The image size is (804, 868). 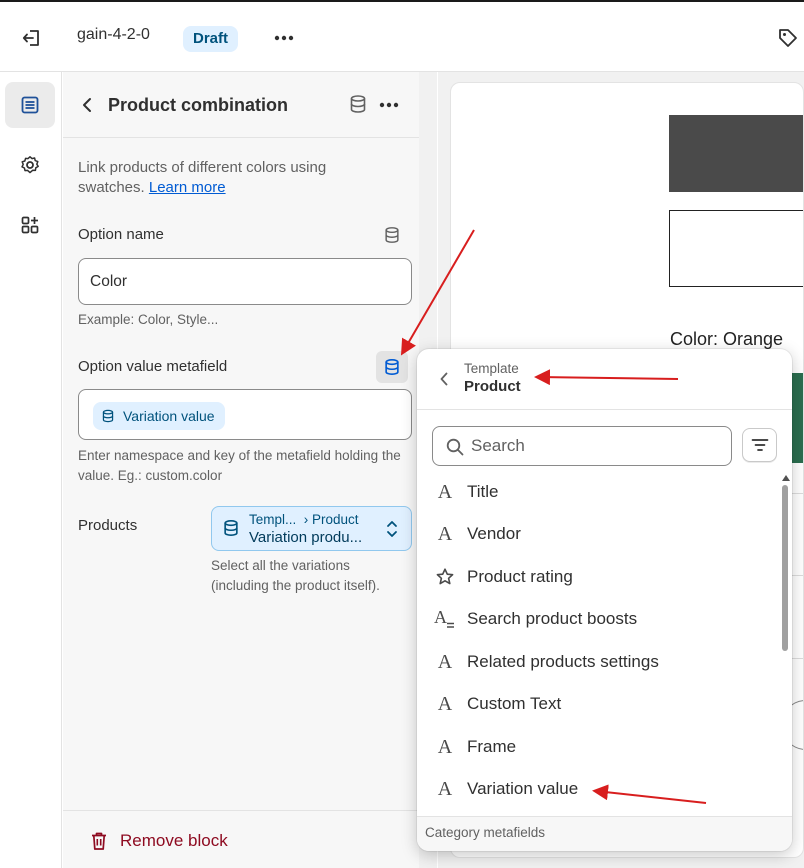 I want to click on option-name-field: Color, so click(x=245, y=281).